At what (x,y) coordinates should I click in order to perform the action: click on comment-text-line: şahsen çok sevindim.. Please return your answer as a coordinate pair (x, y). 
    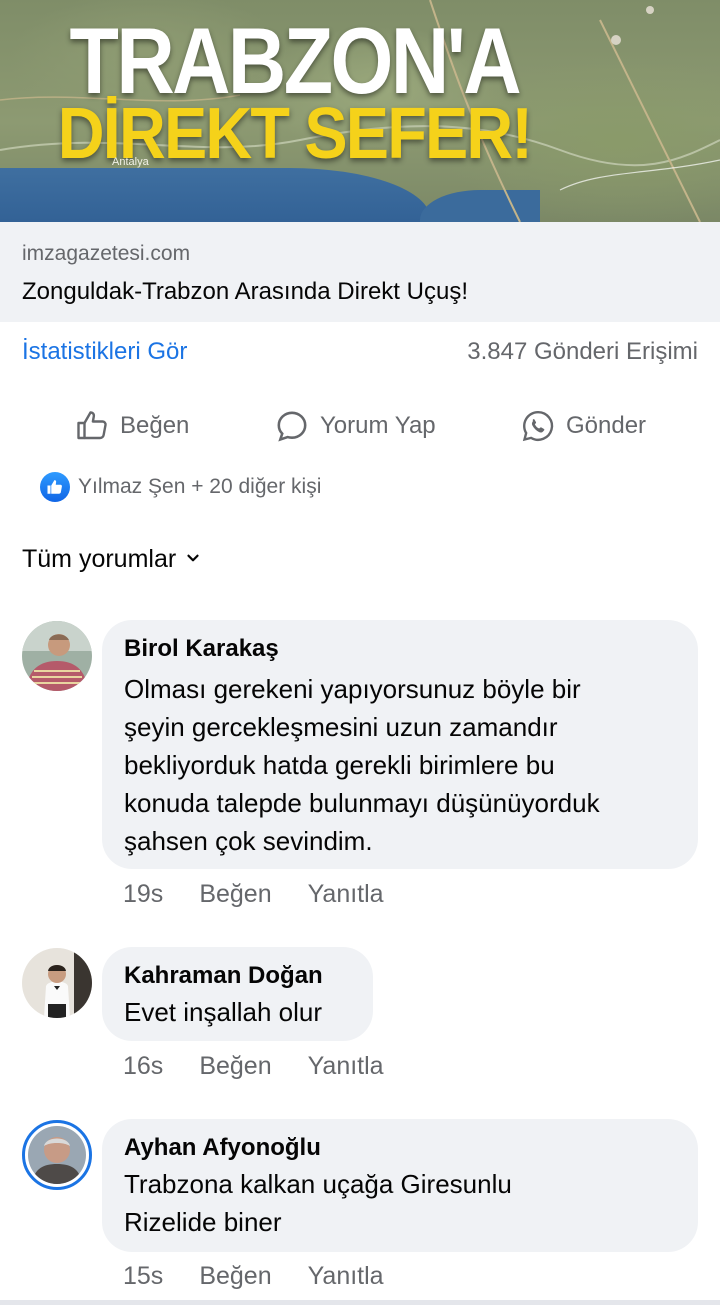
    Looking at the image, I should click on (248, 841).